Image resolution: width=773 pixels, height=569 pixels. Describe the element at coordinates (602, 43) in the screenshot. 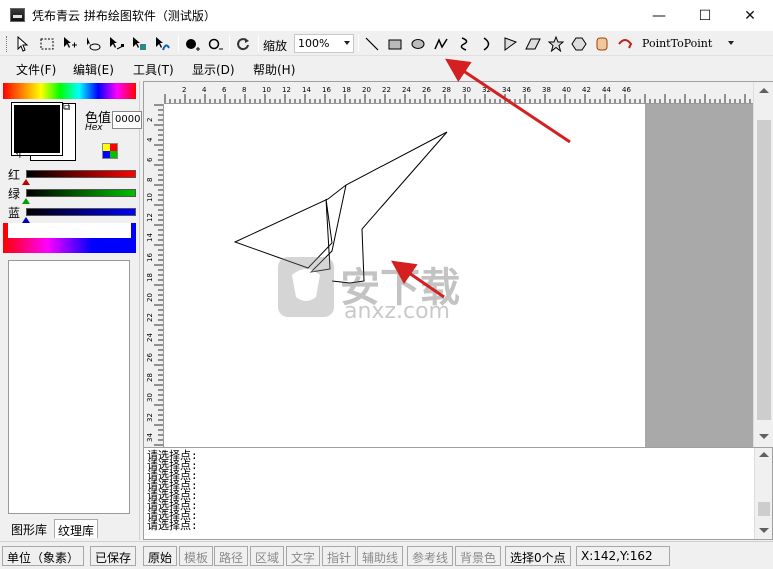

I see `rounded-rect-icon` at that location.